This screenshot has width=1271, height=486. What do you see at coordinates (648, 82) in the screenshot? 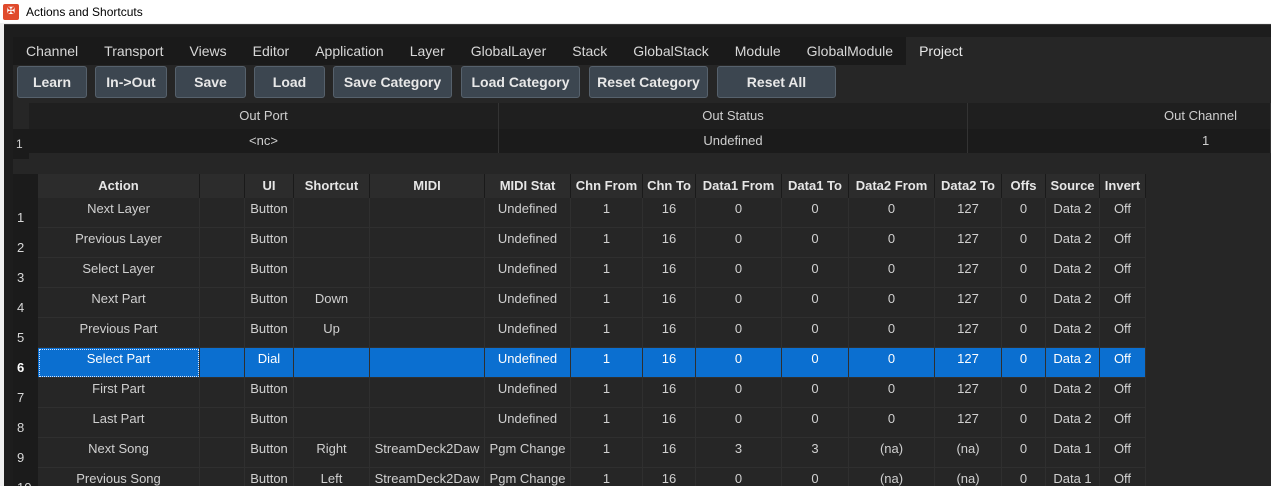
I see `reset-category-button: Reset Category` at bounding box center [648, 82].